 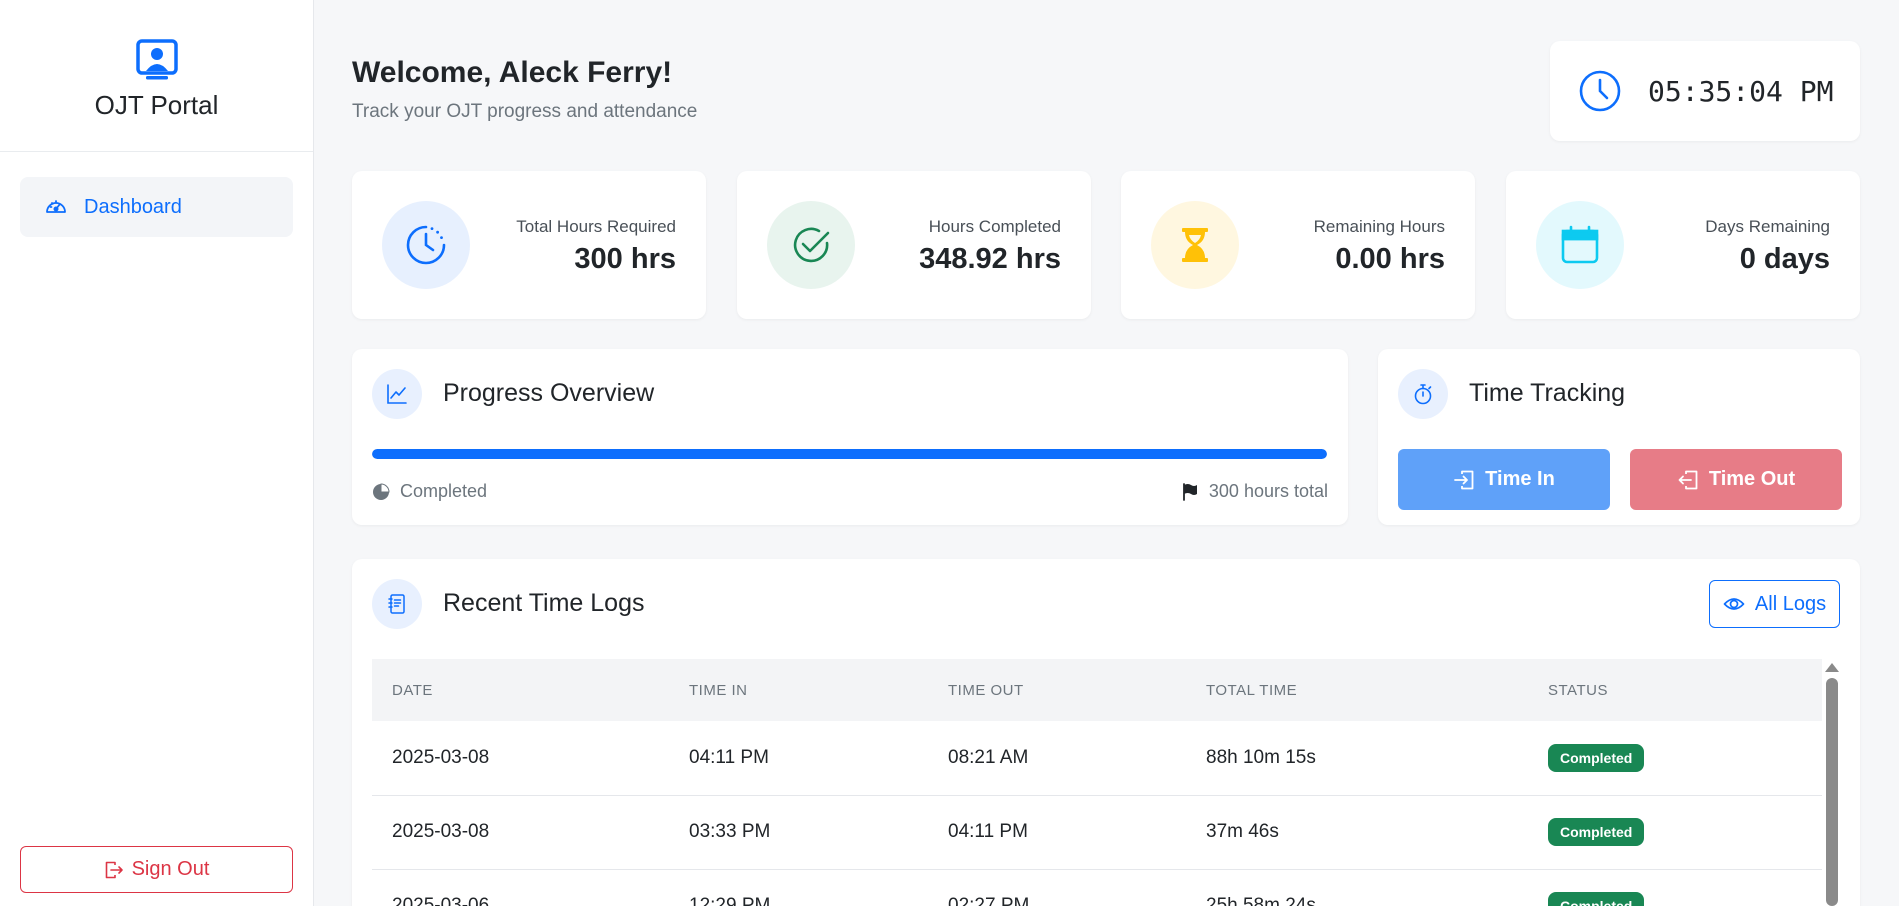 I want to click on panel-title: Progress Overview, so click(x=549, y=393).